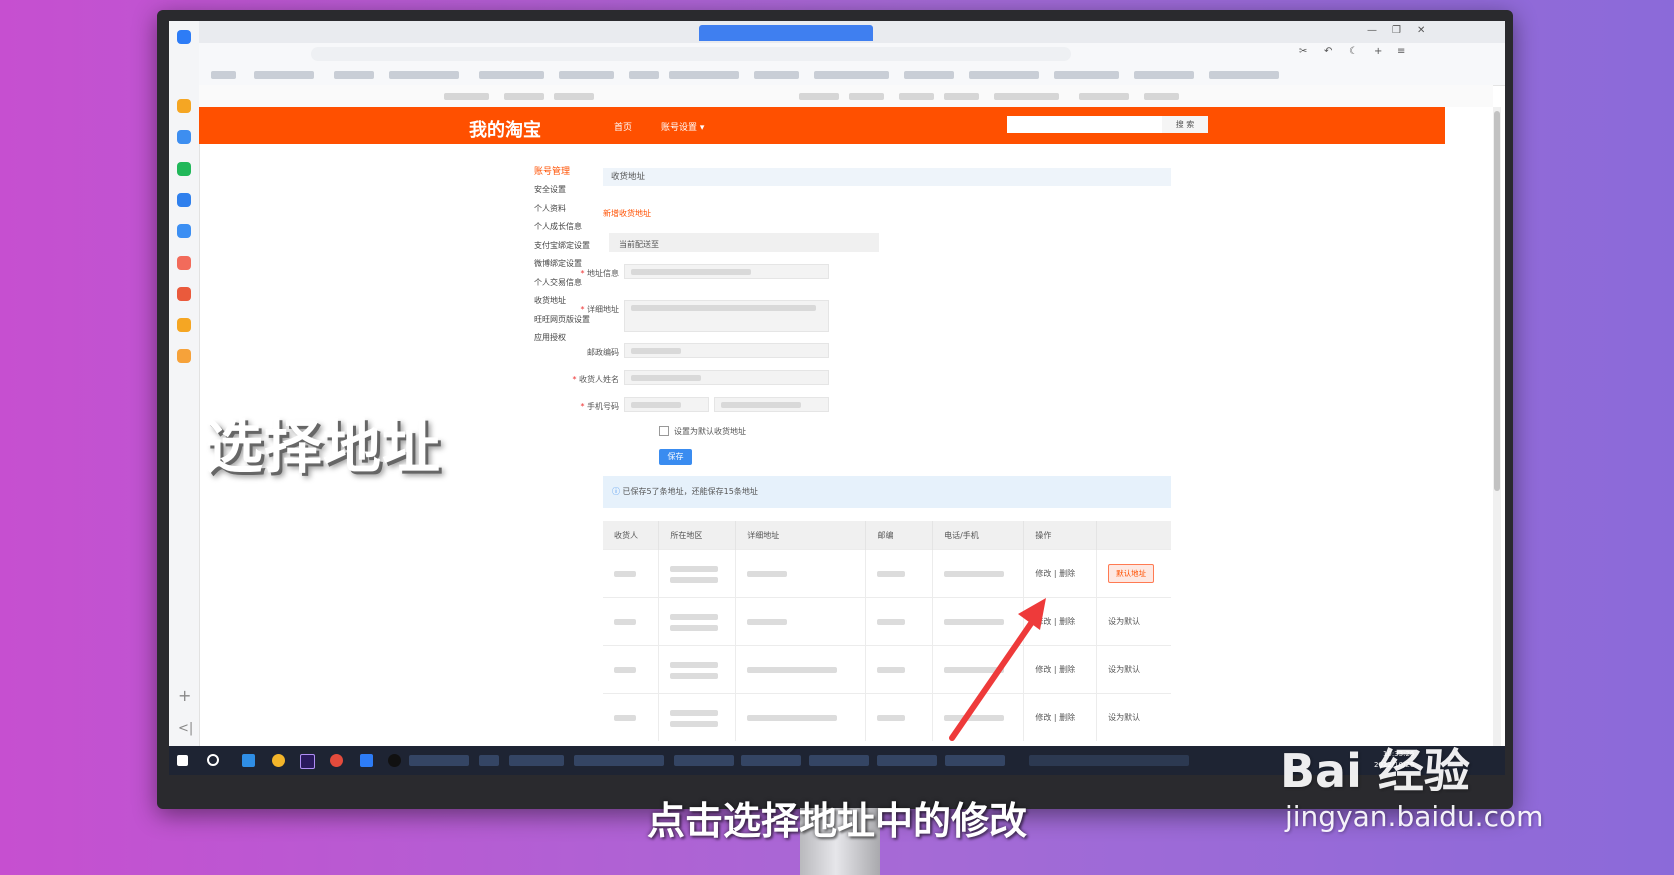  Describe the element at coordinates (1375, 771) in the screenshot. I see `baidu-jingyan-watermark: Bai 经验` at that location.